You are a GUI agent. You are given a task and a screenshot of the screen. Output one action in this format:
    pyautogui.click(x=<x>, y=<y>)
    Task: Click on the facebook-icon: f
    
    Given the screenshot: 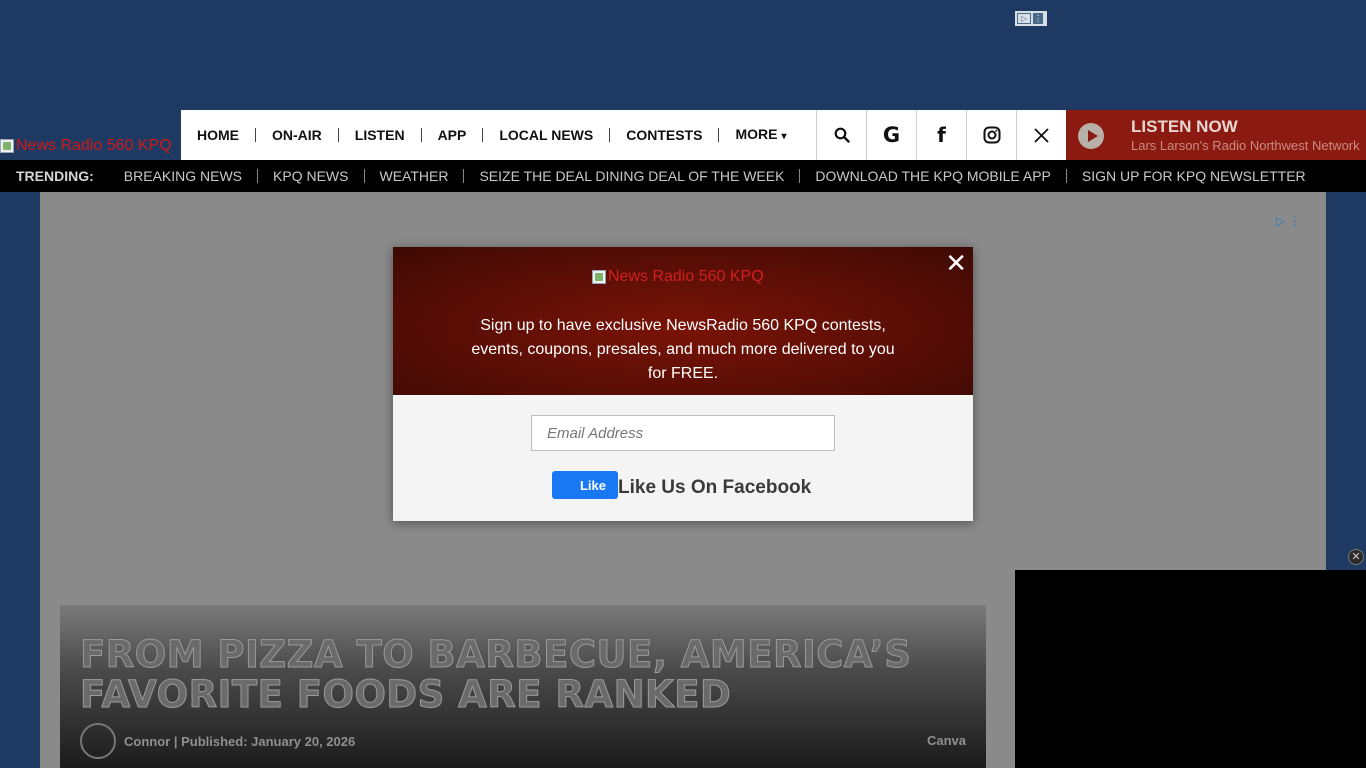 What is the action you would take?
    pyautogui.click(x=941, y=135)
    